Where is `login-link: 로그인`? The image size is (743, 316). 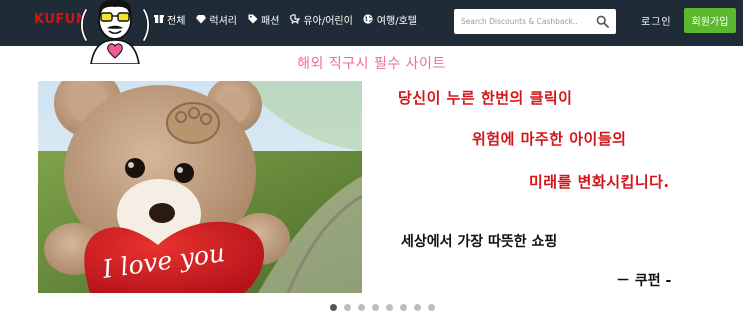 login-link: 로그인 is located at coordinates (656, 20).